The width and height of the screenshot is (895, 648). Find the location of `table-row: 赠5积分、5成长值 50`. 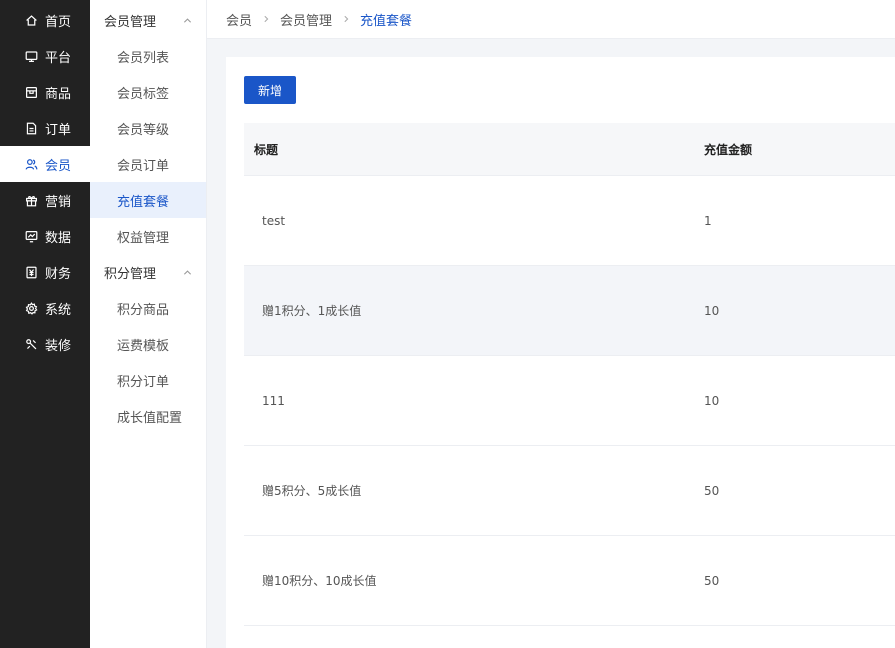

table-row: 赠5积分、5成长值 50 is located at coordinates (569, 491).